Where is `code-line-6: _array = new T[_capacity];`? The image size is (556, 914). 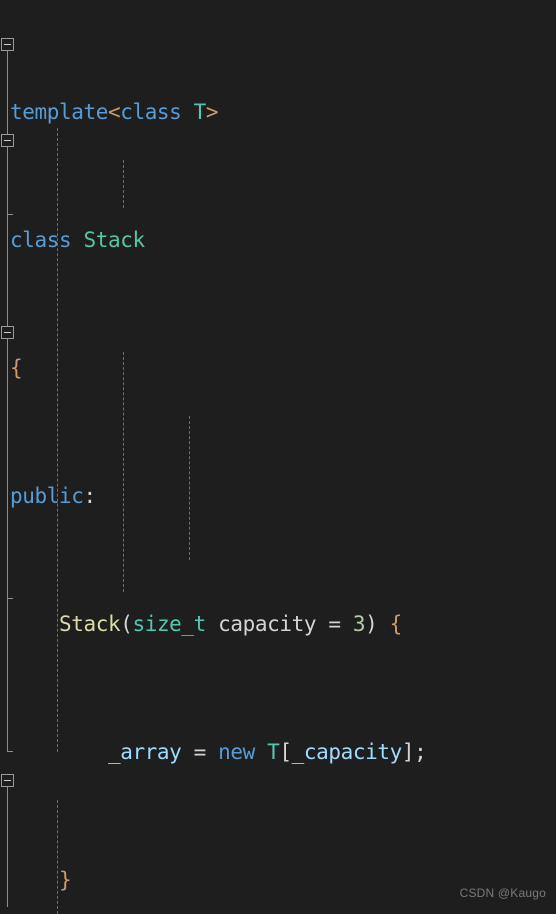
code-line-6: _array = new T[_capacity]; is located at coordinates (278, 752).